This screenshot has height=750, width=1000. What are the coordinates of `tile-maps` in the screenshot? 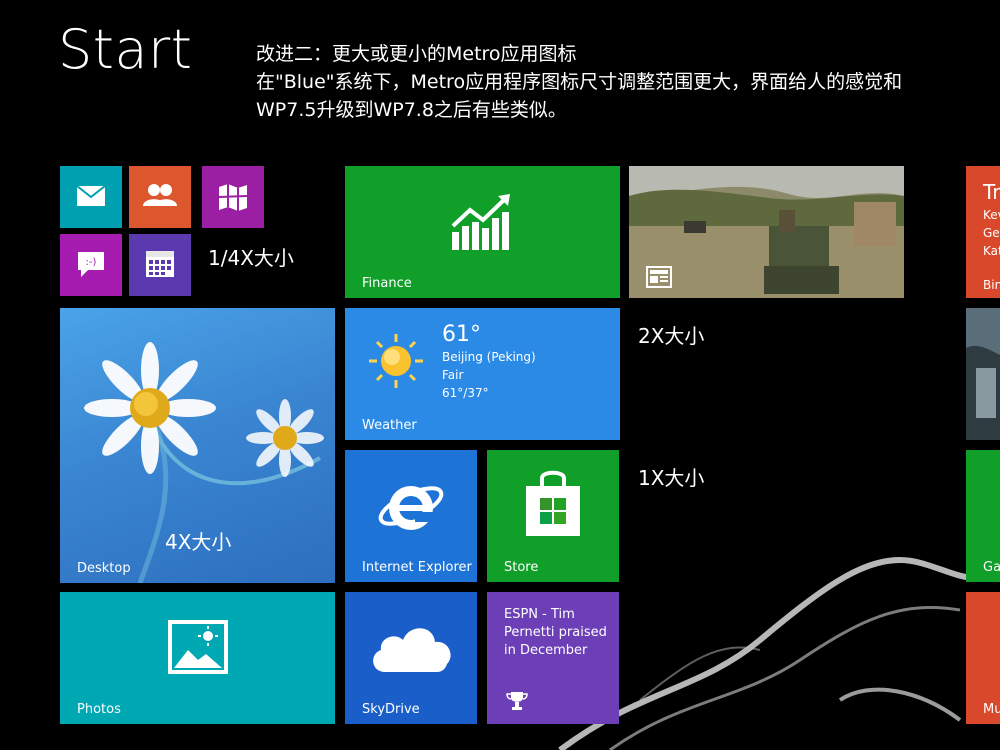 It's located at (233, 197).